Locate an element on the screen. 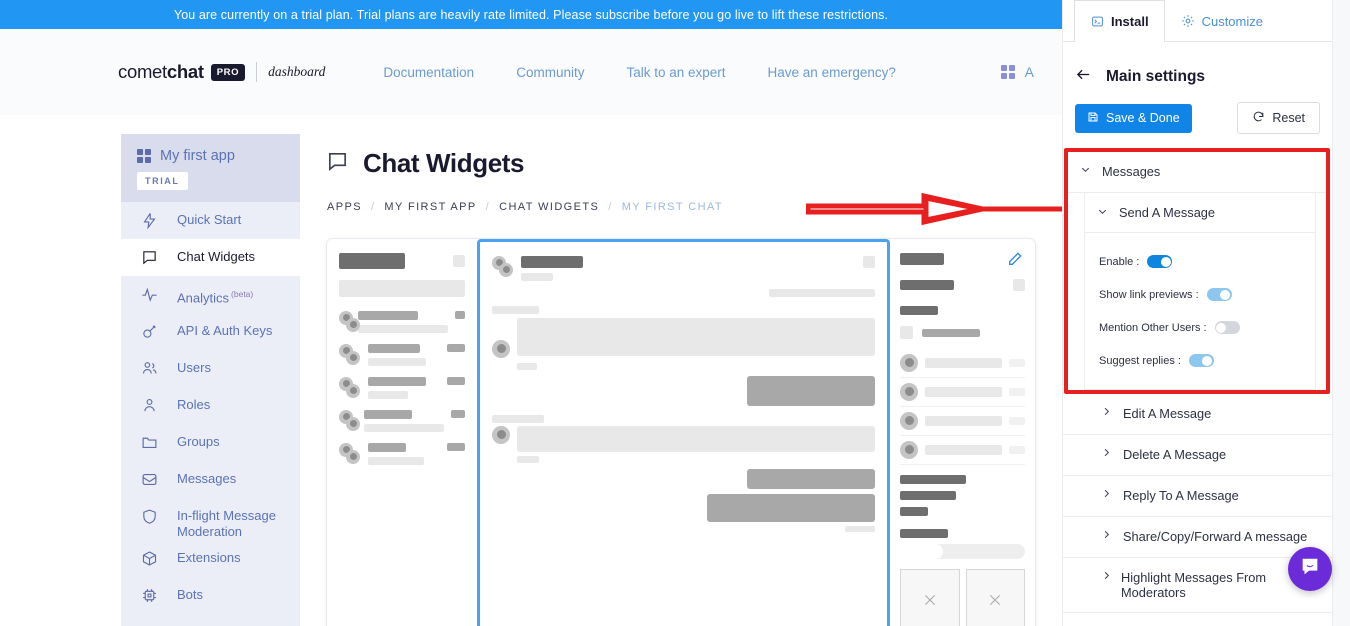  breadcrumb-item-apps: APPS is located at coordinates (344, 207).